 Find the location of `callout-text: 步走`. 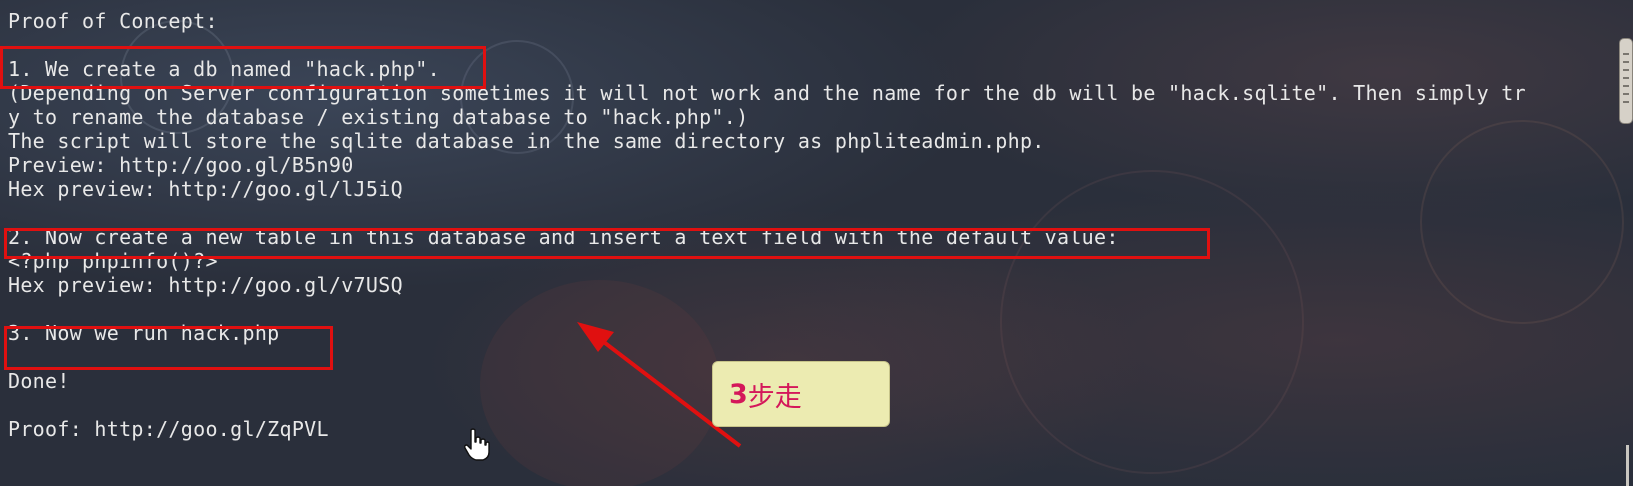

callout-text: 步走 is located at coordinates (774, 397).